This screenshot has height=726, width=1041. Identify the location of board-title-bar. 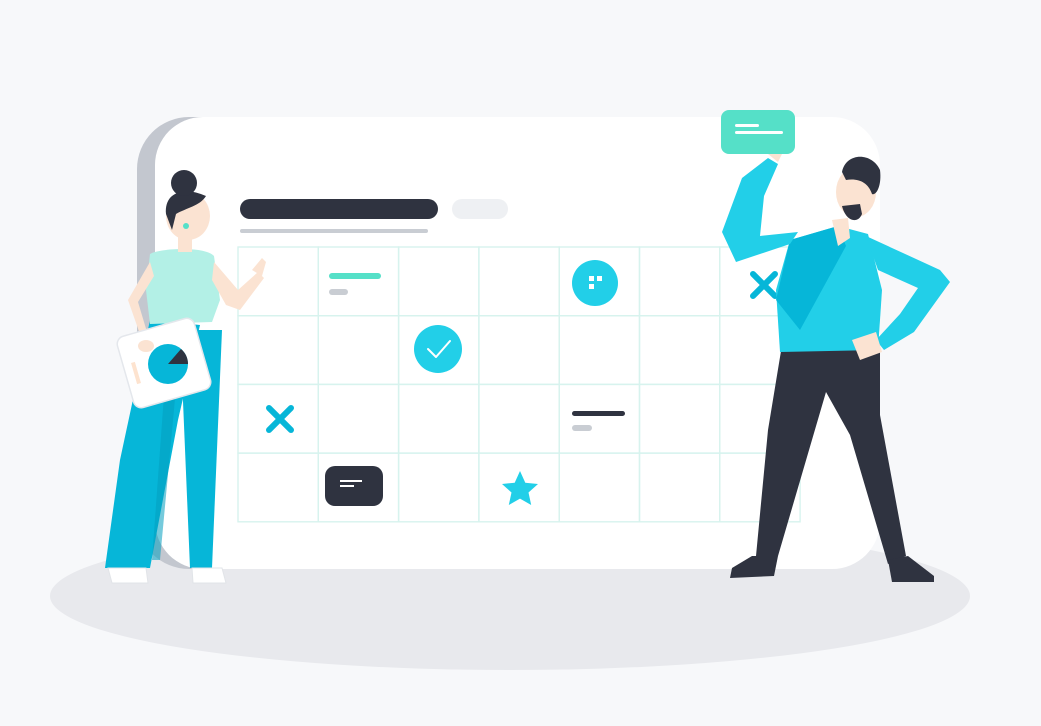
(339, 209).